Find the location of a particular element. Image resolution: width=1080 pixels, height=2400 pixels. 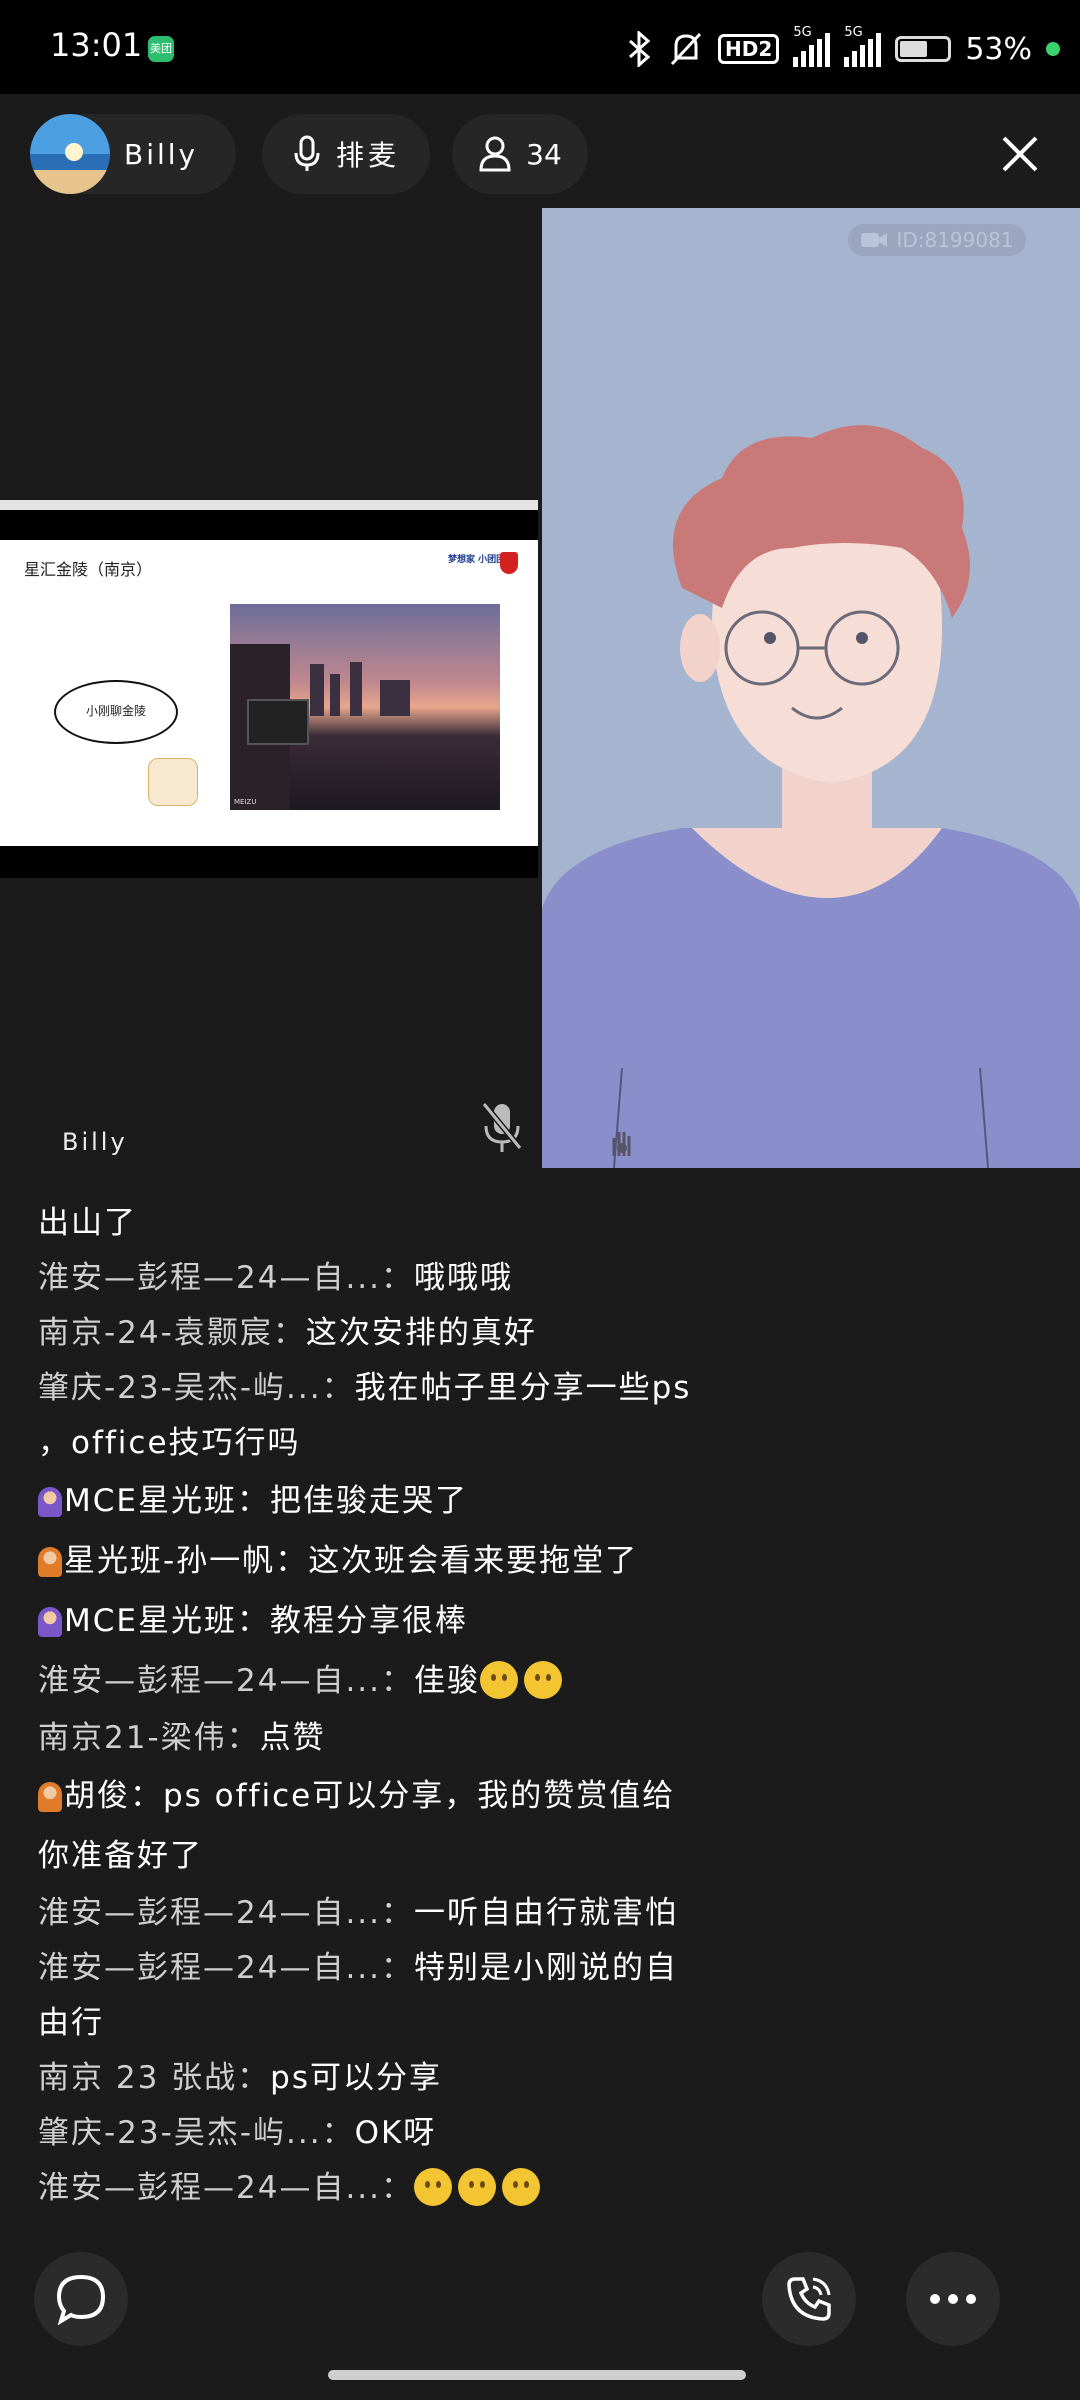

mute-bell-icon is located at coordinates (686, 49).